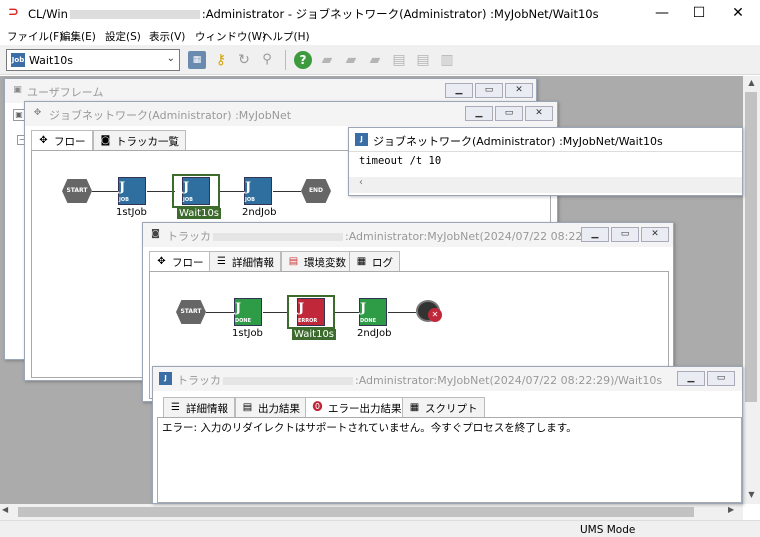 The width and height of the screenshot is (760, 537). What do you see at coordinates (373, 312) in the screenshot?
I see `job-node-2ndjob-done: J DONE` at bounding box center [373, 312].